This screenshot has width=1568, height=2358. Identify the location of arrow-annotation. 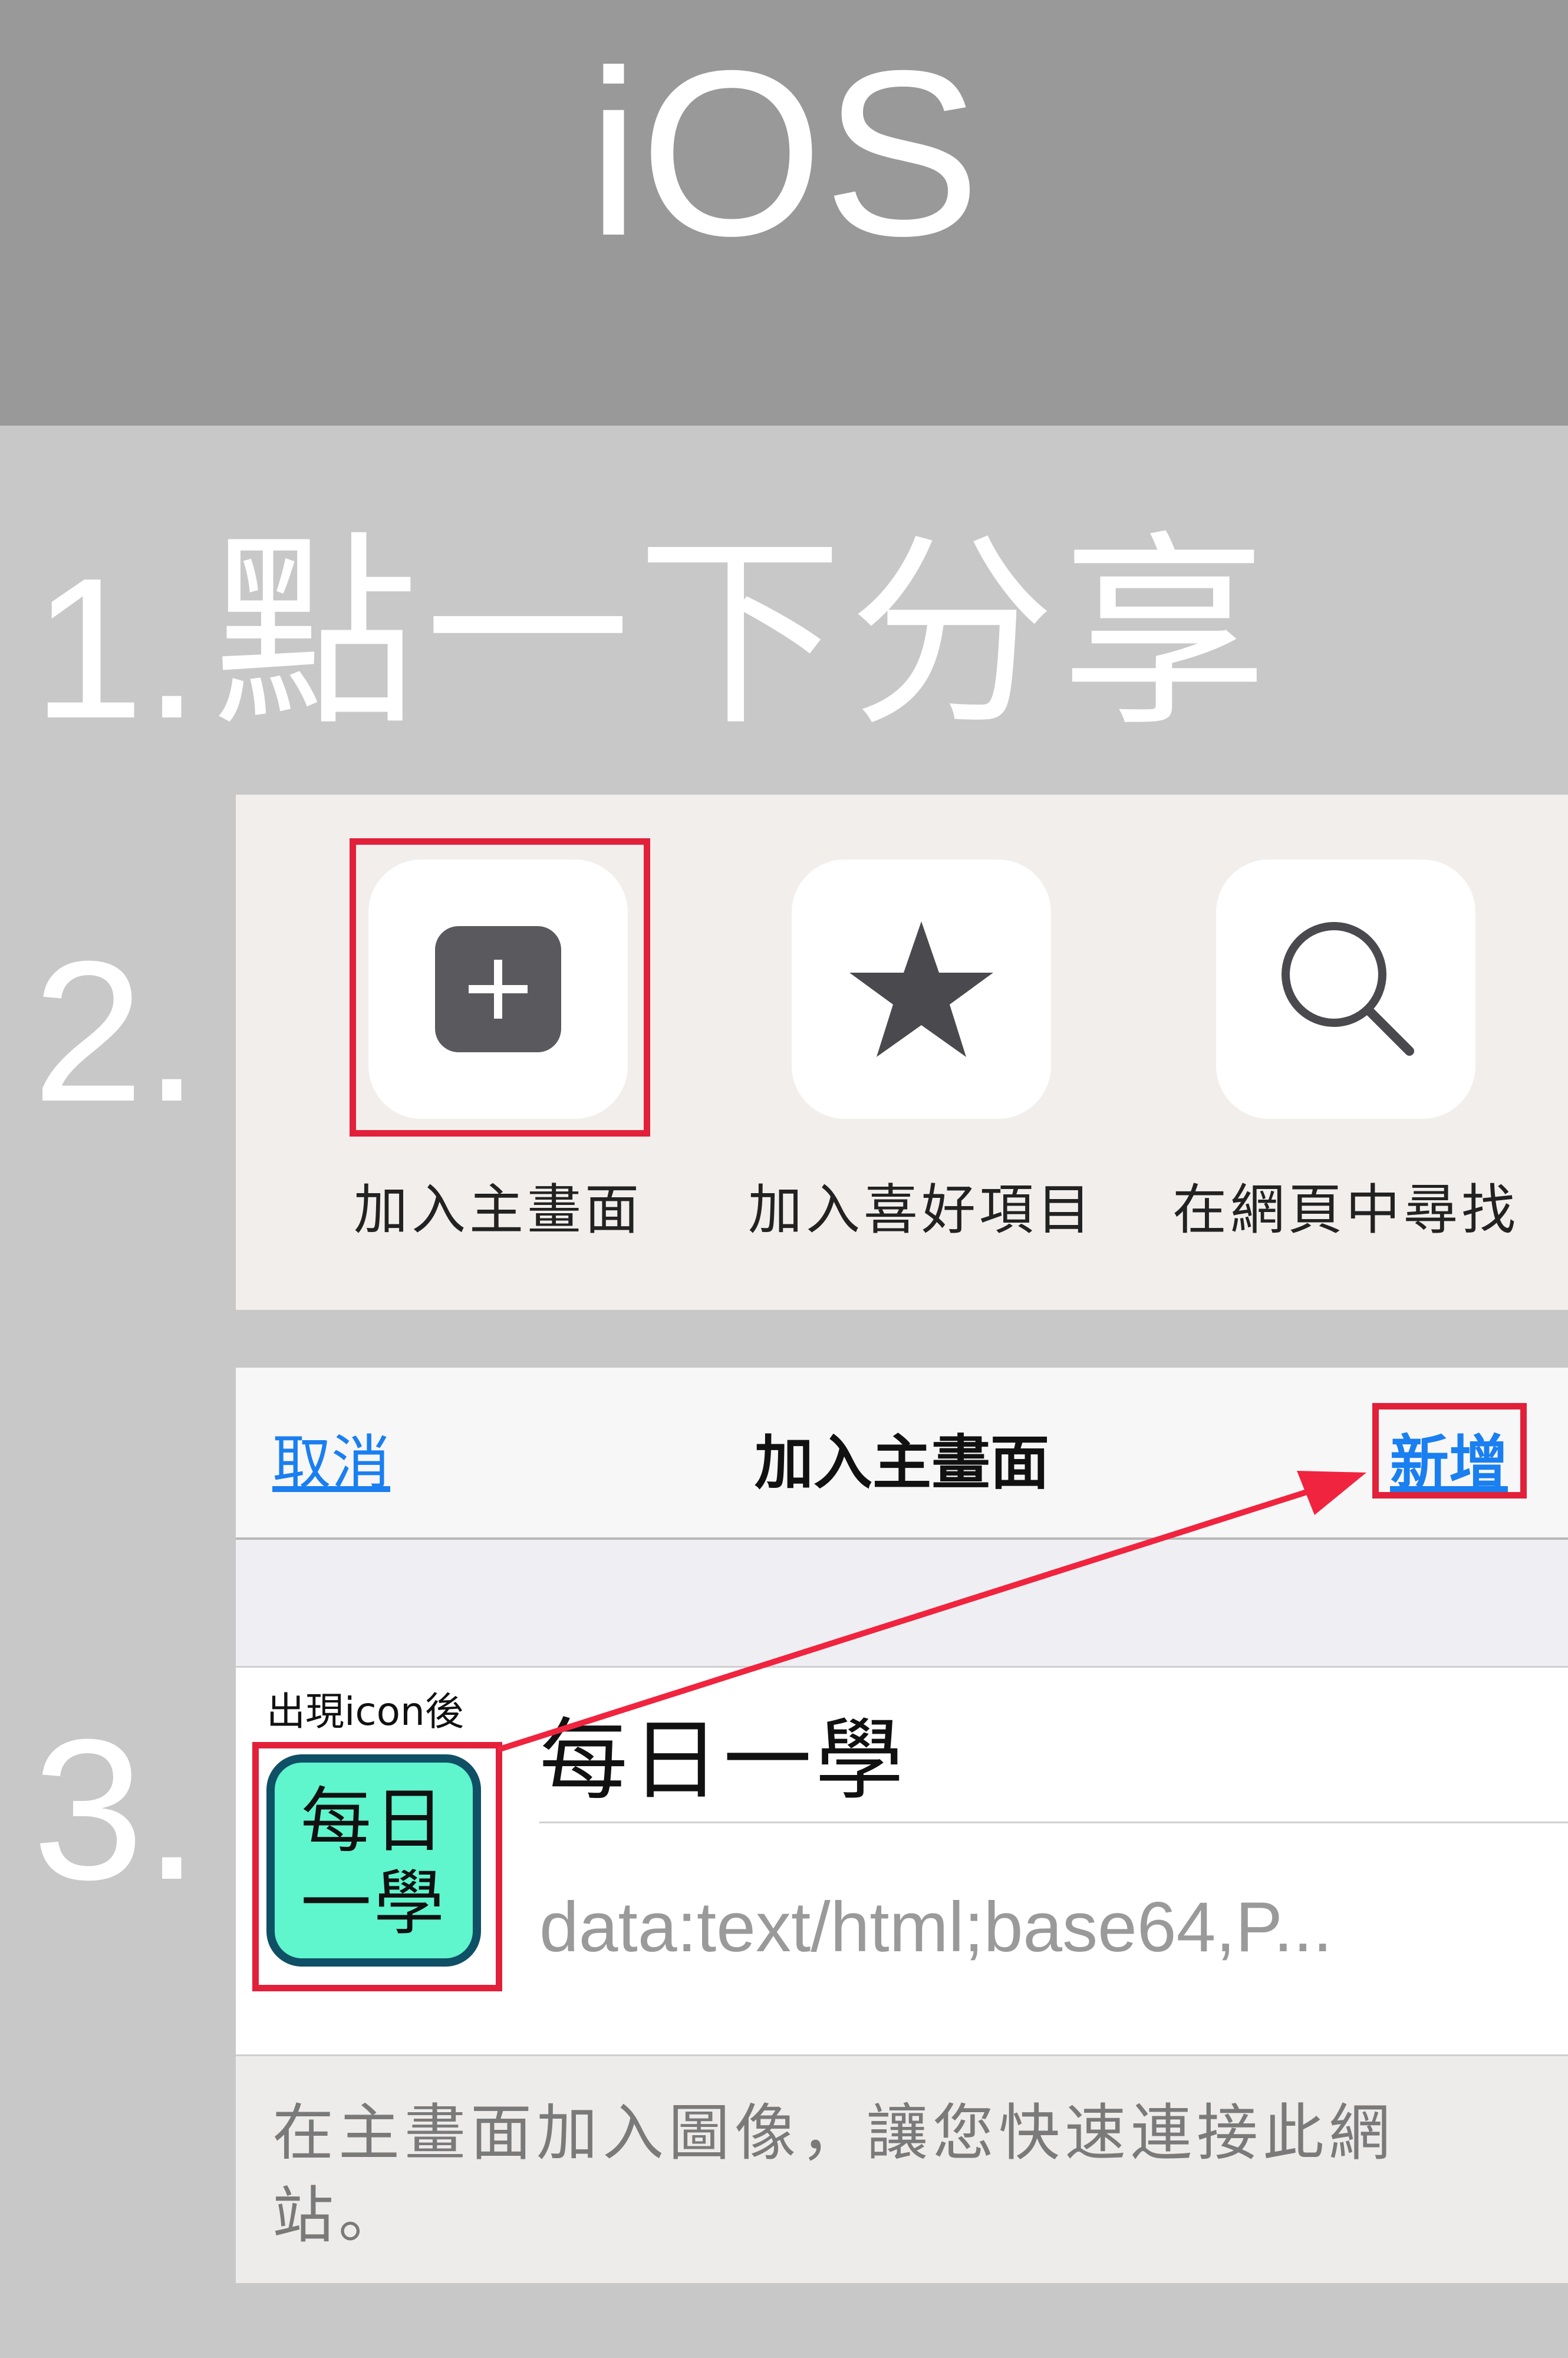
(931, 1612).